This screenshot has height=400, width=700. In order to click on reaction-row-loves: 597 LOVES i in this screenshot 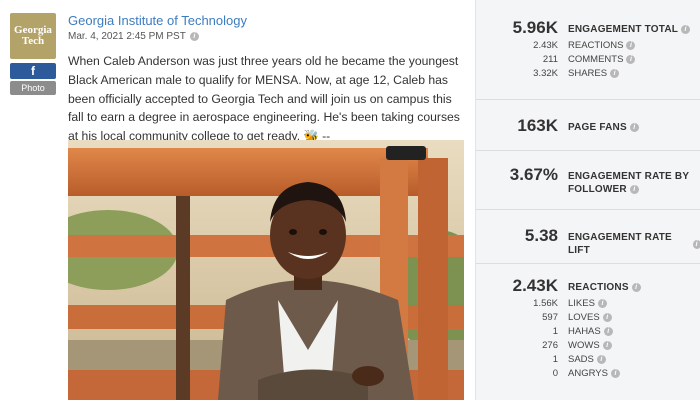, I will do `click(588, 319)`.